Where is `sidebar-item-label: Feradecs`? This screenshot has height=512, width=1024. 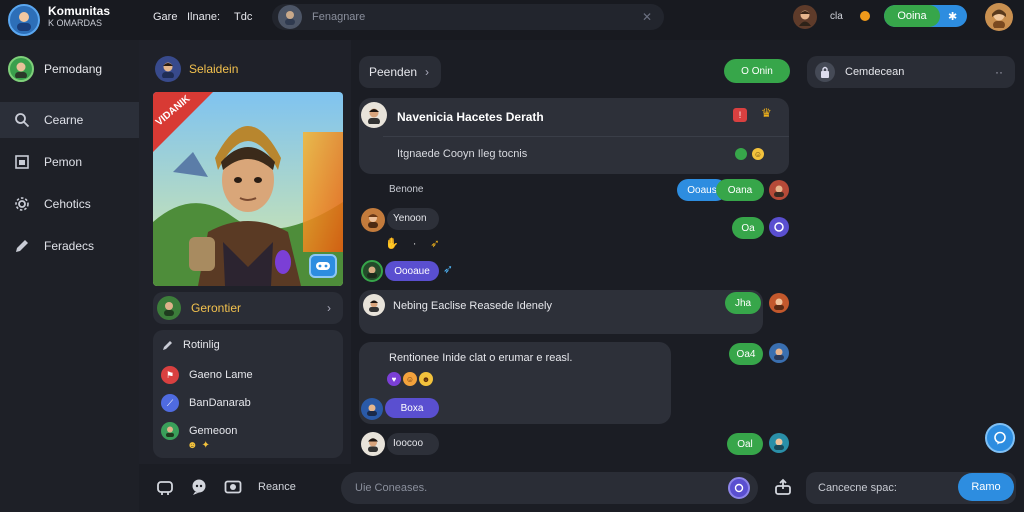
sidebar-item-label: Feradecs is located at coordinates (69, 246).